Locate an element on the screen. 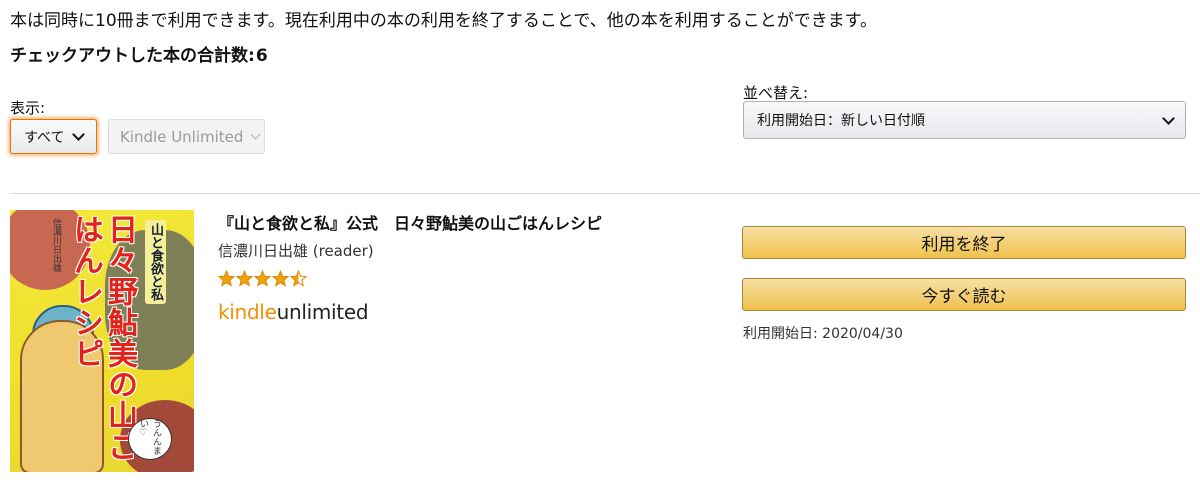 The image size is (1200, 489). format-dropdown: Kindle Unlimited is located at coordinates (186, 136).